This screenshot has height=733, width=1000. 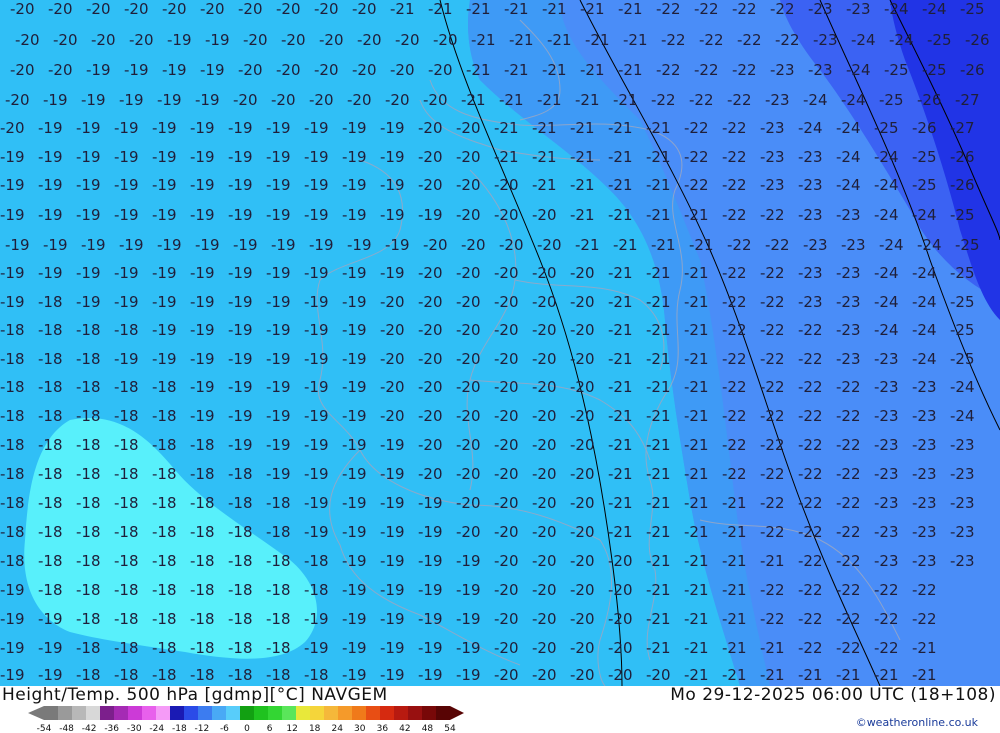 What do you see at coordinates (917, 722) in the screenshot?
I see `credit-link: ©weatheronline.co.uk` at bounding box center [917, 722].